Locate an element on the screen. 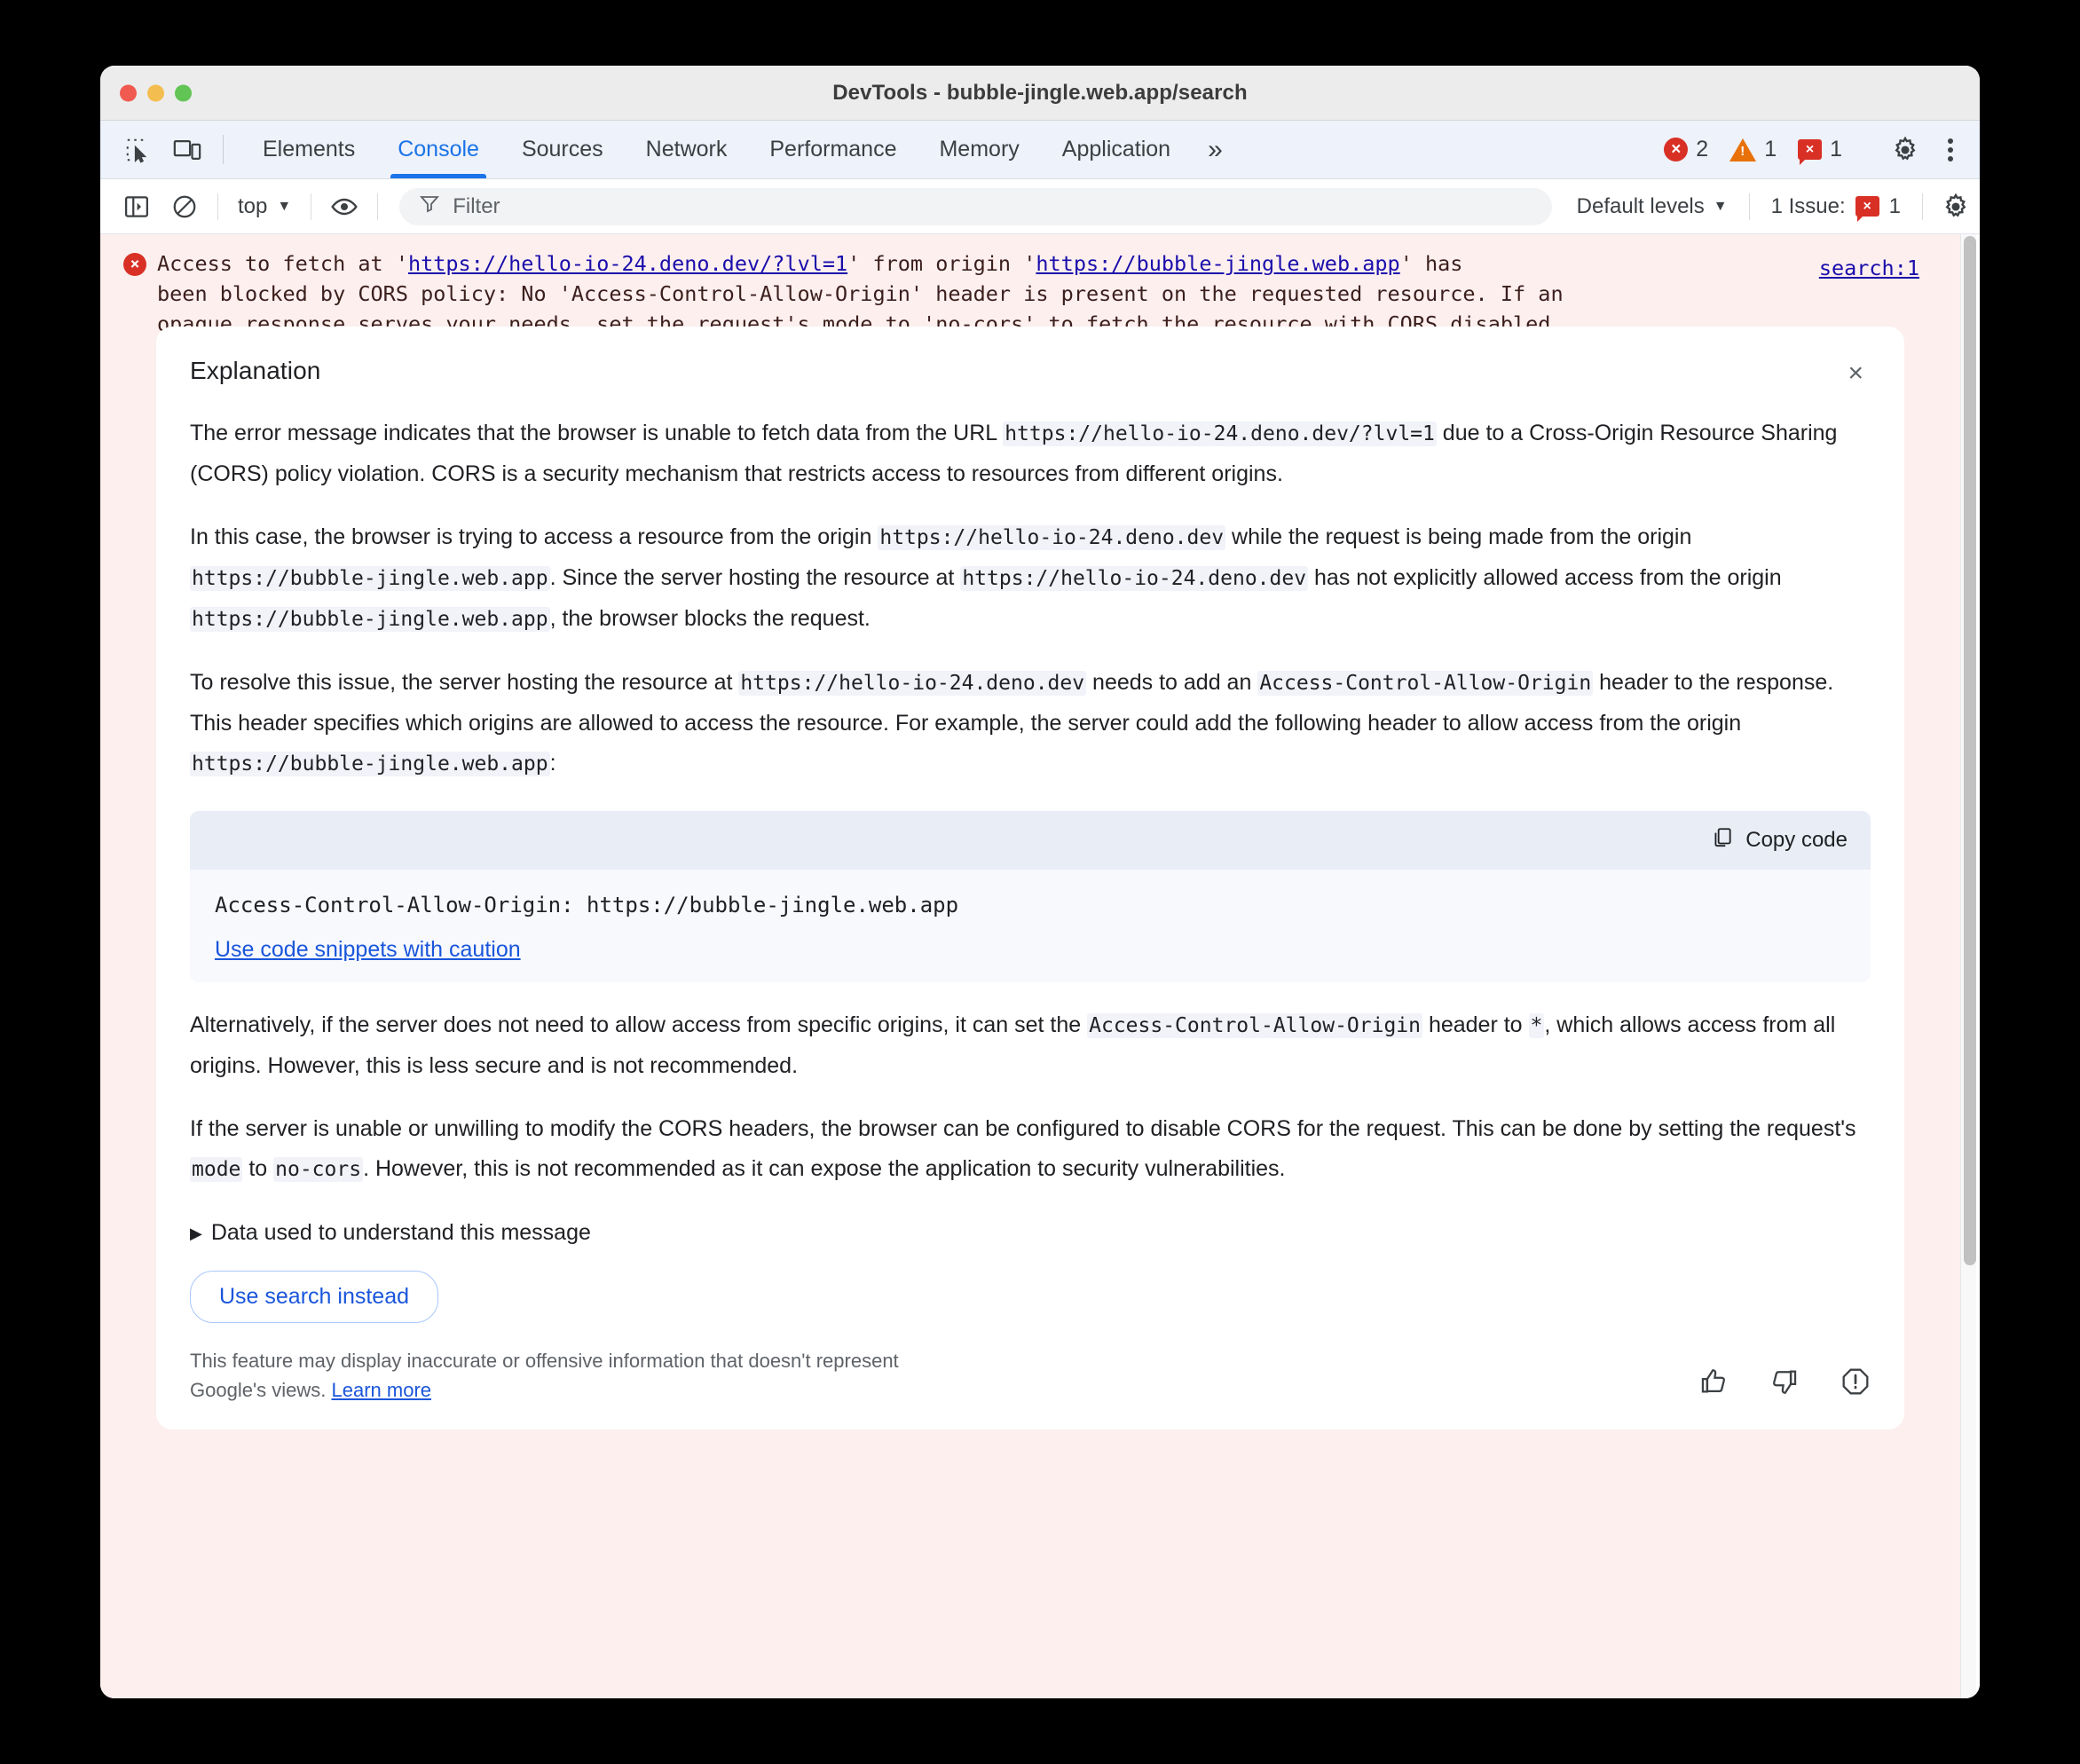 The height and width of the screenshot is (1764, 2080). copy-code-button: Copy code is located at coordinates (1779, 840).